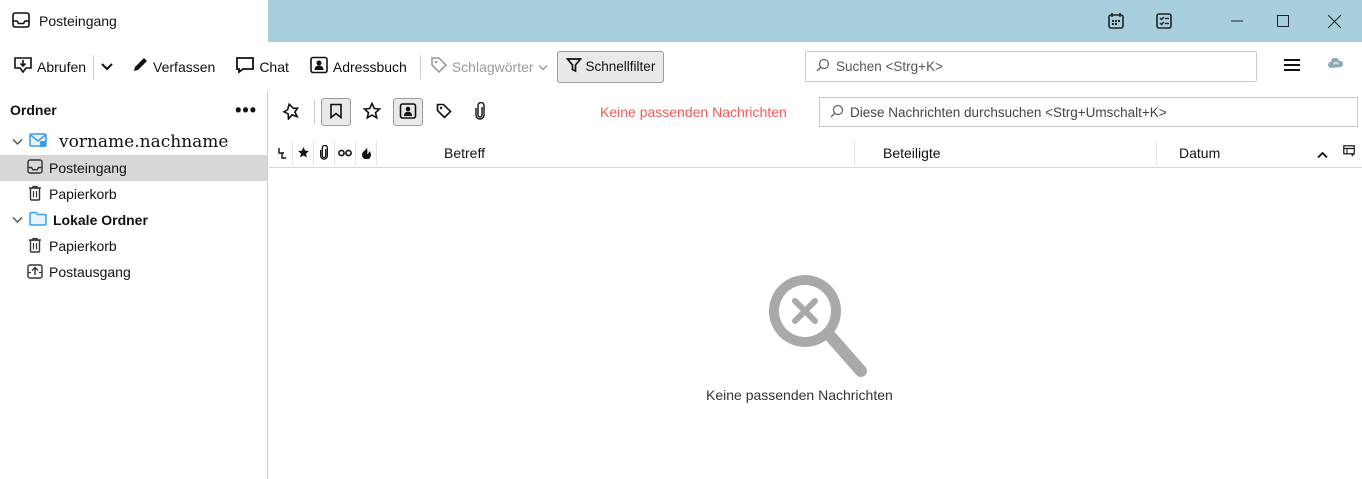 The width and height of the screenshot is (1362, 479). What do you see at coordinates (33, 110) in the screenshot?
I see `folder-pane-title: Ordner` at bounding box center [33, 110].